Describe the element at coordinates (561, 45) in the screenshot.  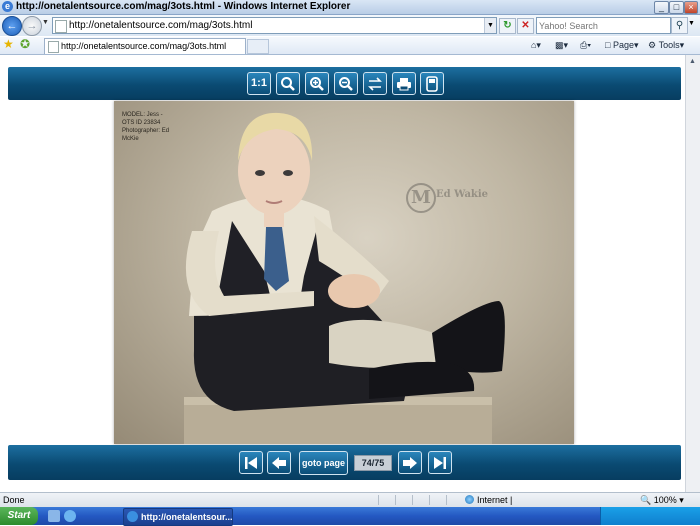
I see `feeds-icon: ▩▾` at that location.